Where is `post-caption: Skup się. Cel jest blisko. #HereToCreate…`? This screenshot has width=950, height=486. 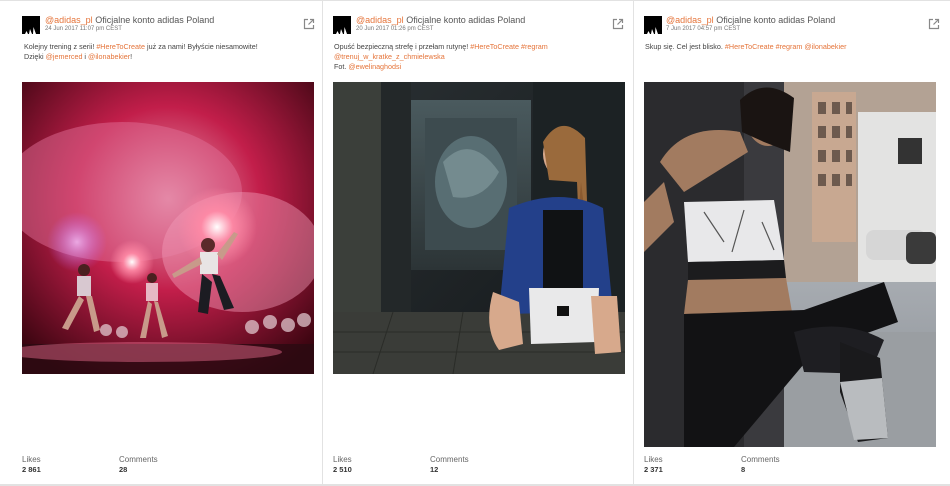
post-caption: Skup się. Cel jest blisko. #HereToCreate… is located at coordinates (745, 47).